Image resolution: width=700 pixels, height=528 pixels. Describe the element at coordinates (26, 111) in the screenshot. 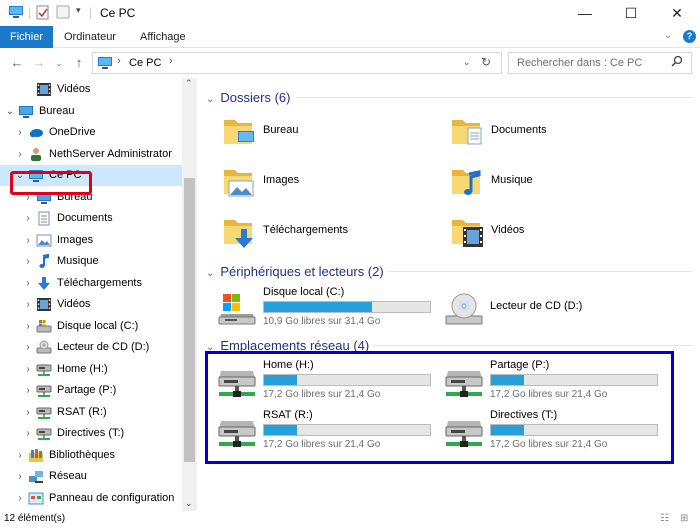

I see `desktop-icon` at that location.